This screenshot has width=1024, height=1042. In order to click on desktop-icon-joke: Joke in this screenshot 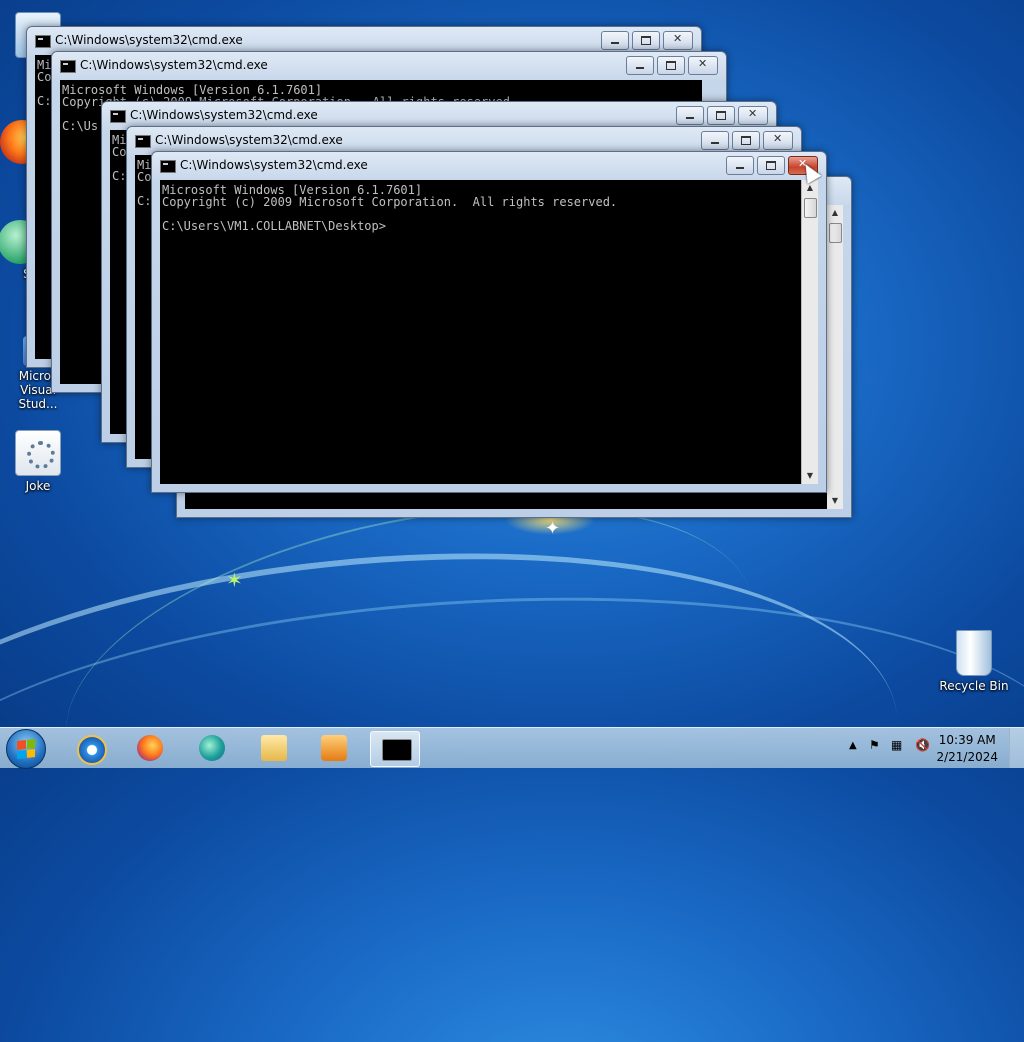, I will do `click(38, 461)`.